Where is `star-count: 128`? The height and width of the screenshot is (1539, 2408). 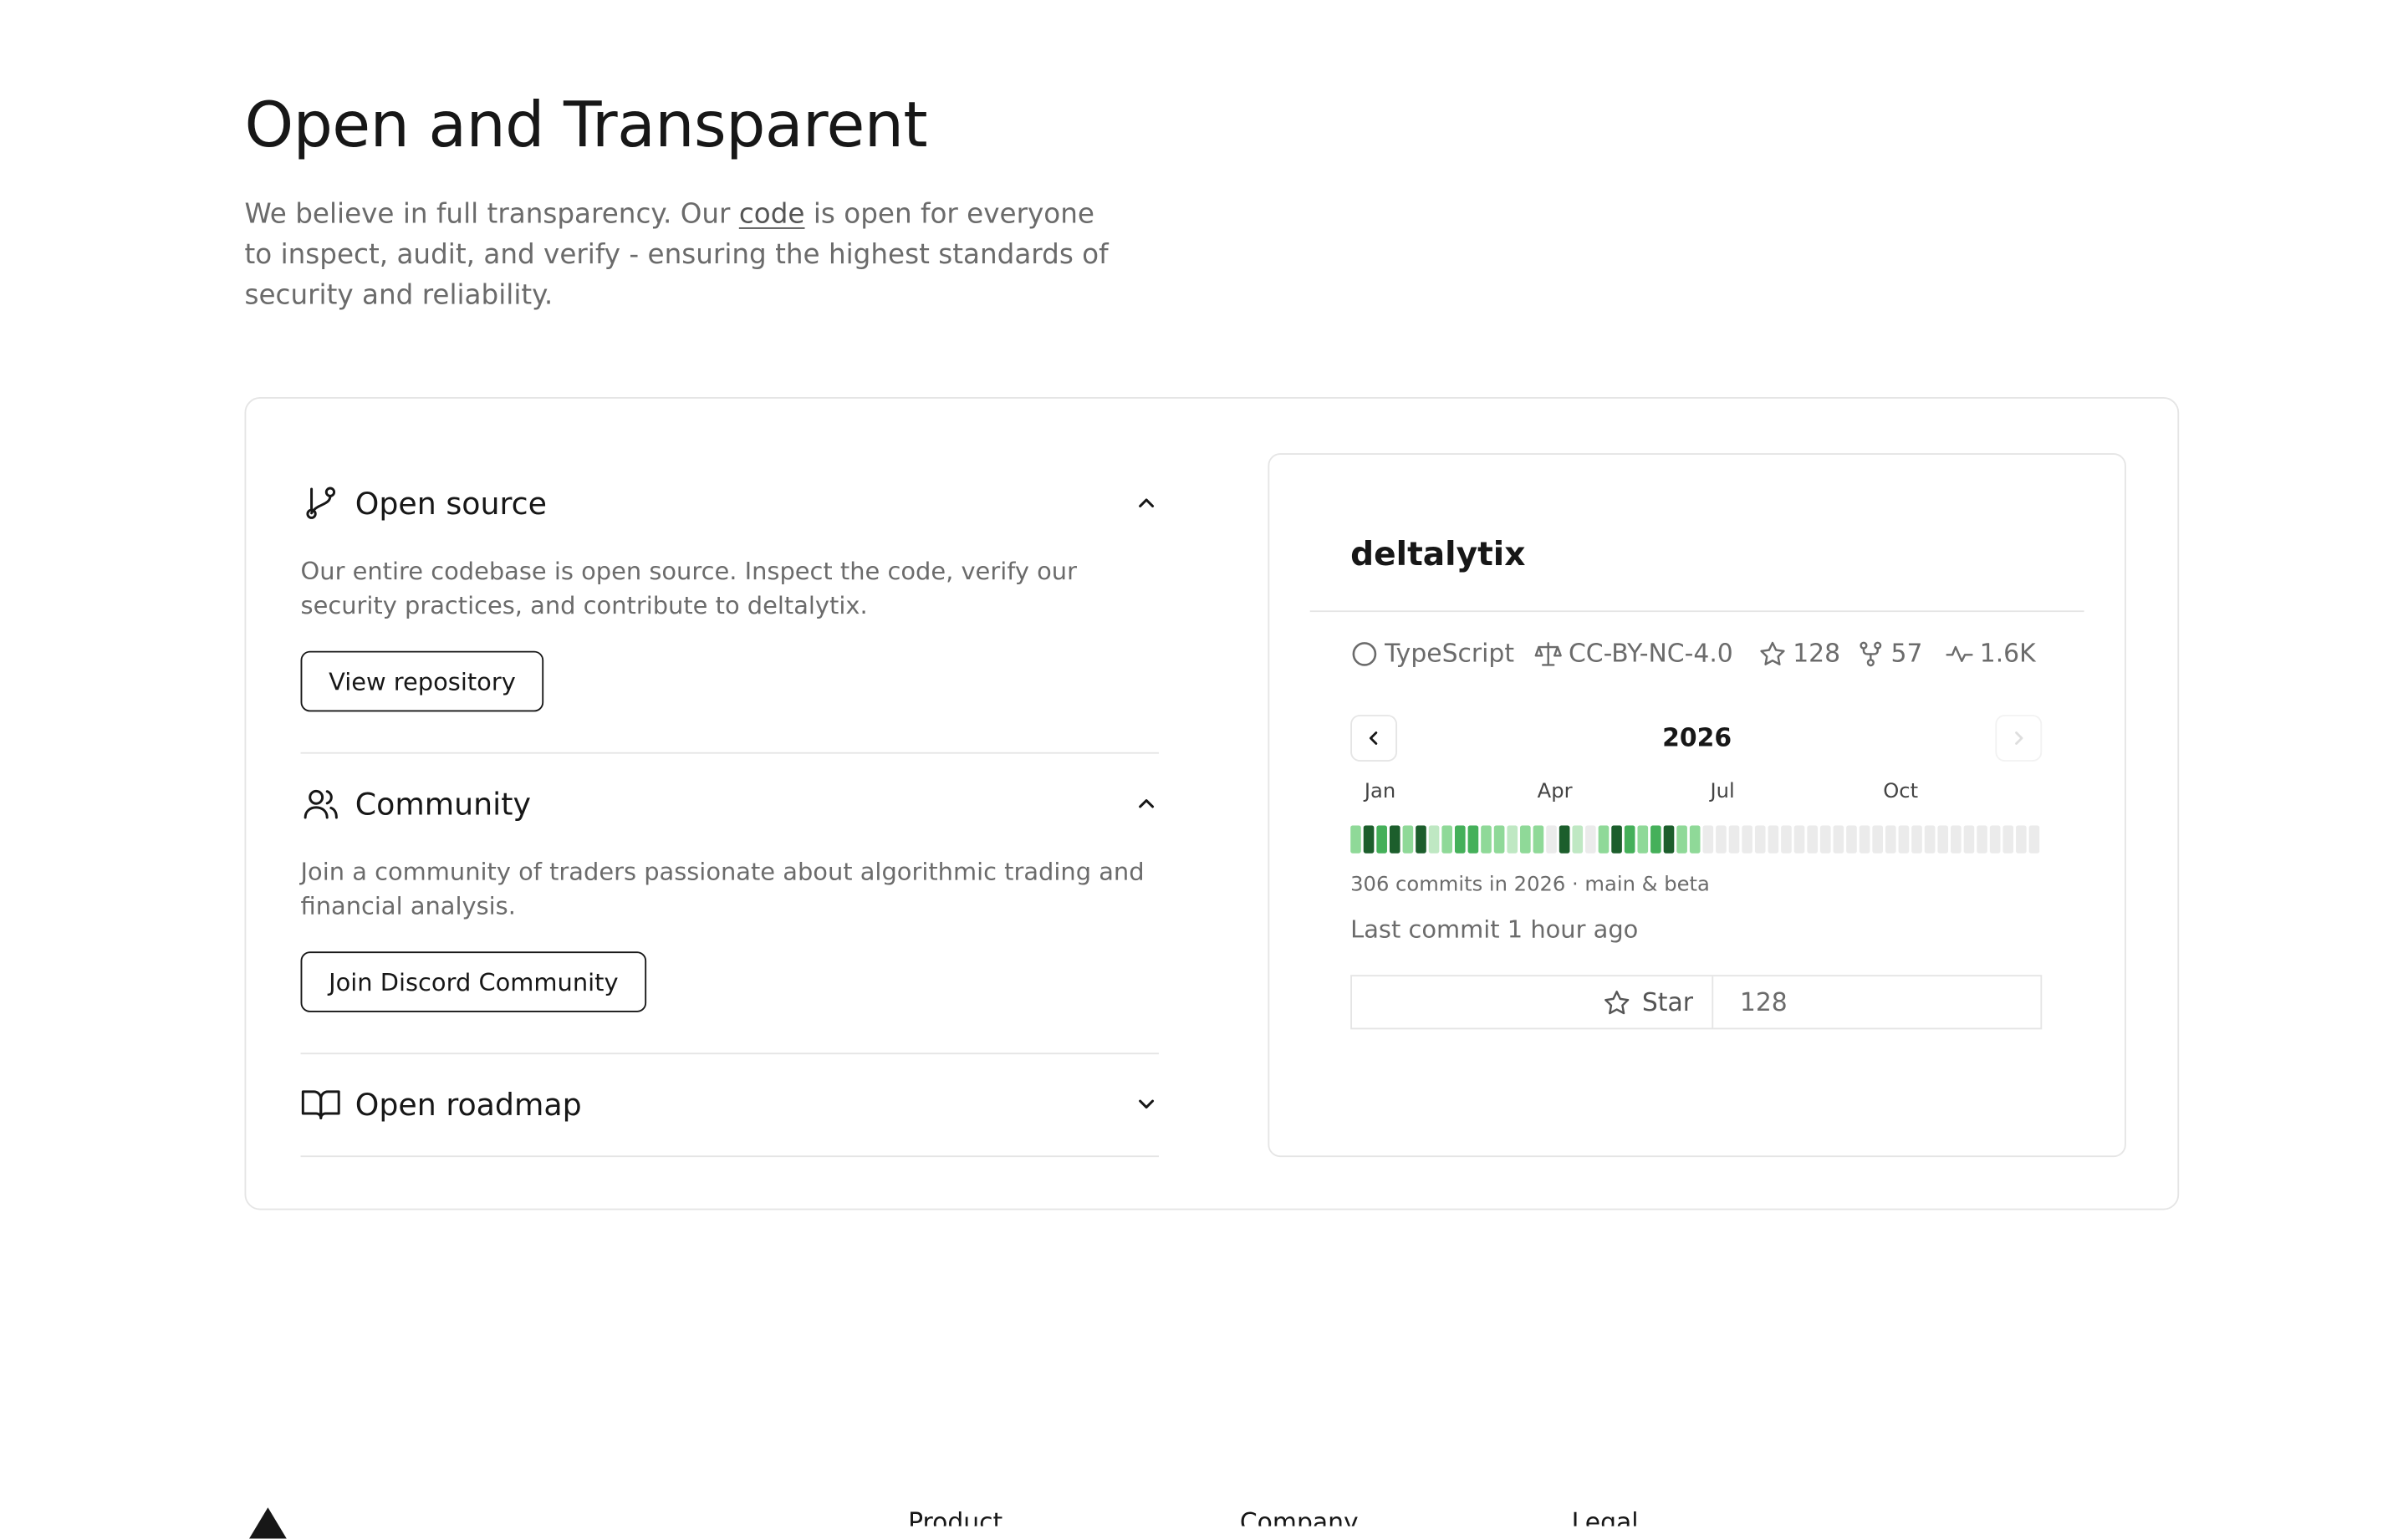 star-count: 128 is located at coordinates (1751, 1001).